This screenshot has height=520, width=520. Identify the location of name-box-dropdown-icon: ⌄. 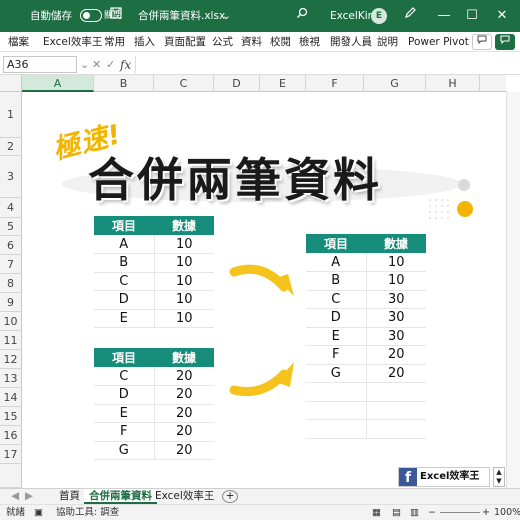
(84, 65).